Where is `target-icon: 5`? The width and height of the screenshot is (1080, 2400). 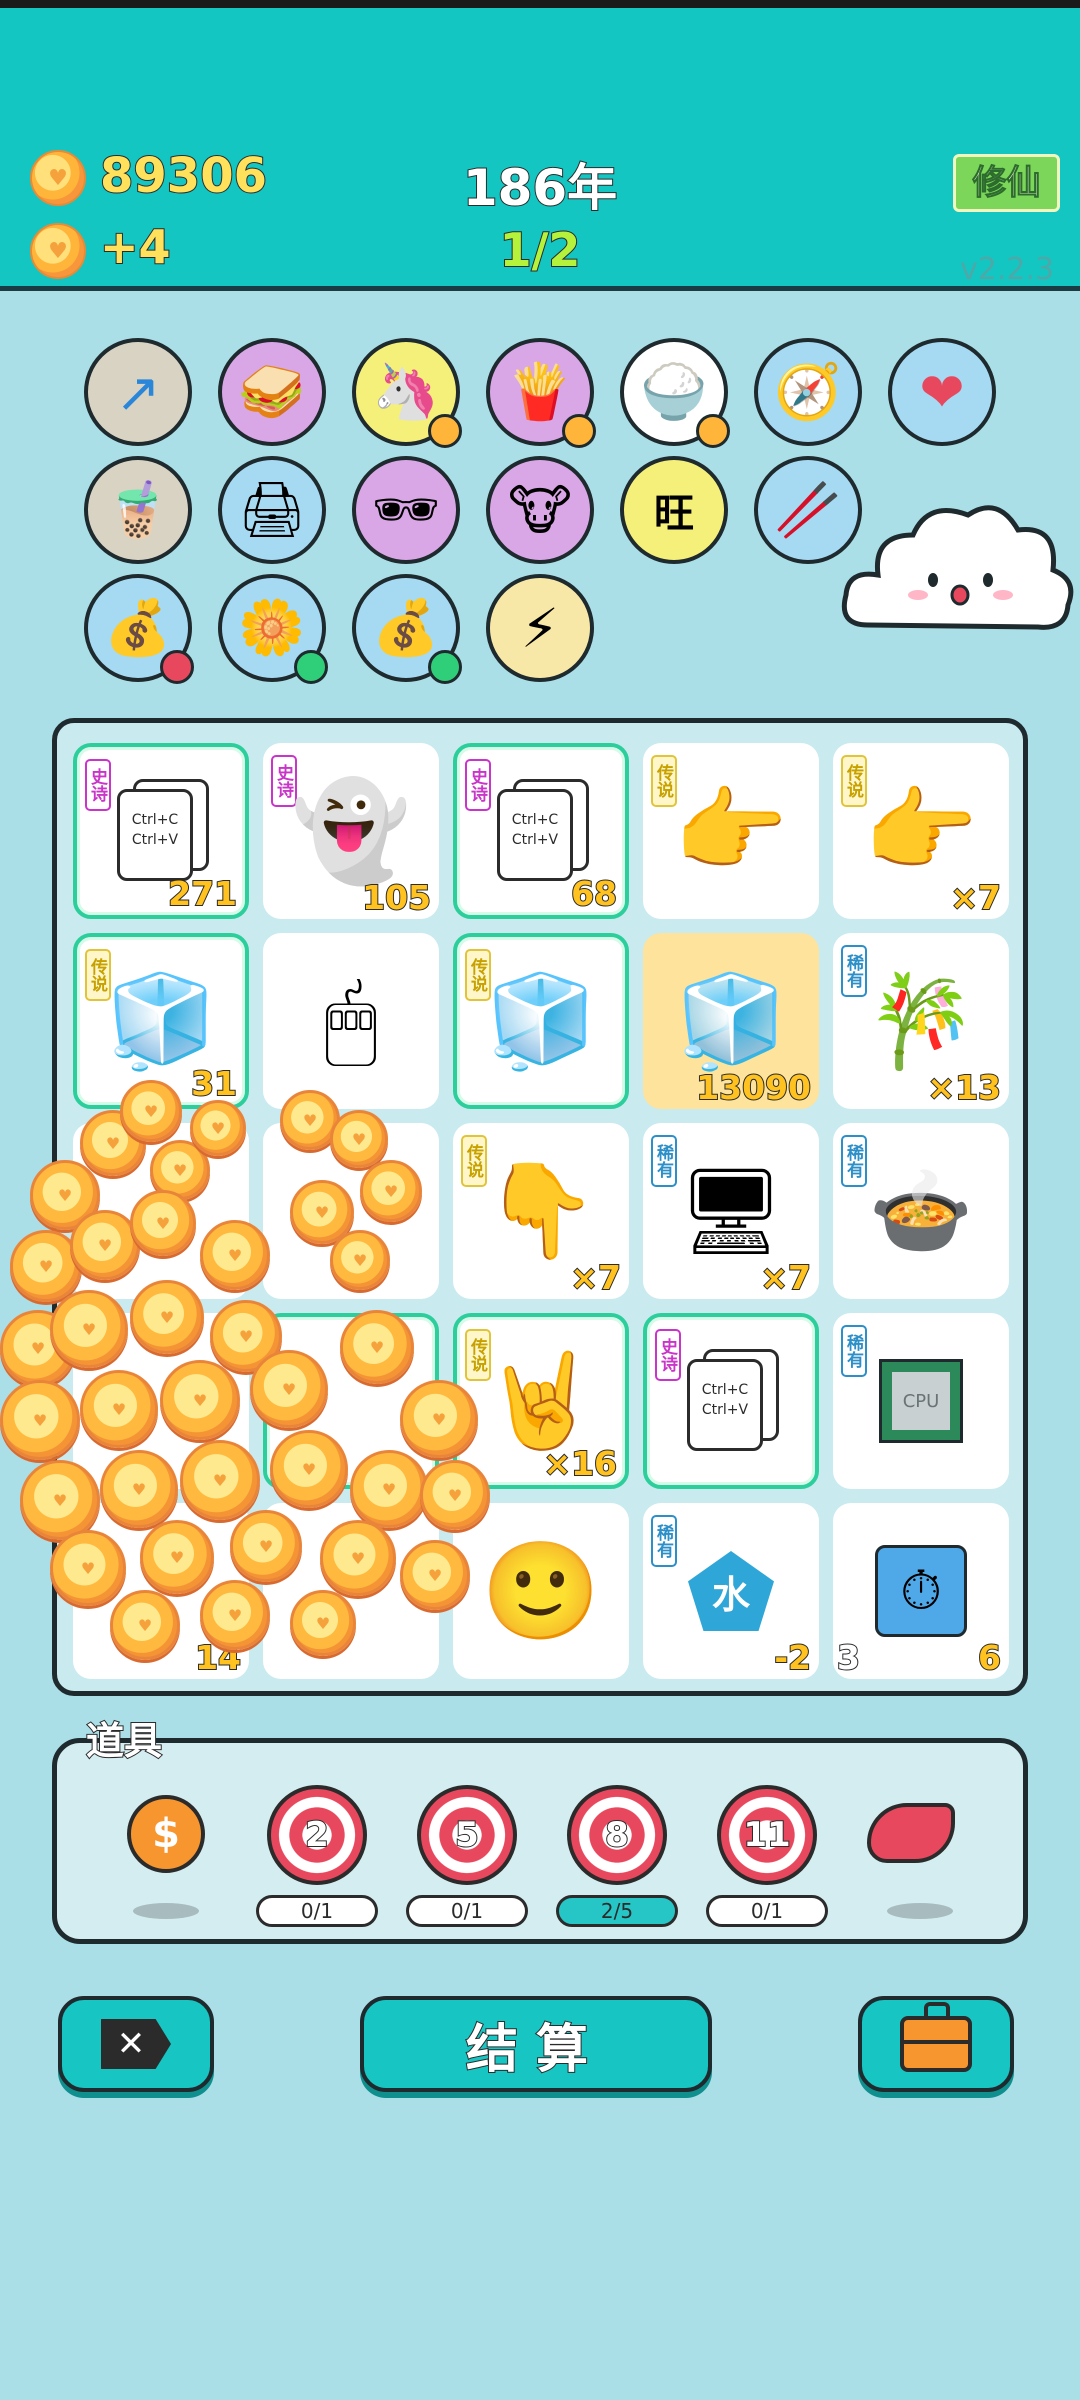
target-icon: 5 is located at coordinates (467, 1835).